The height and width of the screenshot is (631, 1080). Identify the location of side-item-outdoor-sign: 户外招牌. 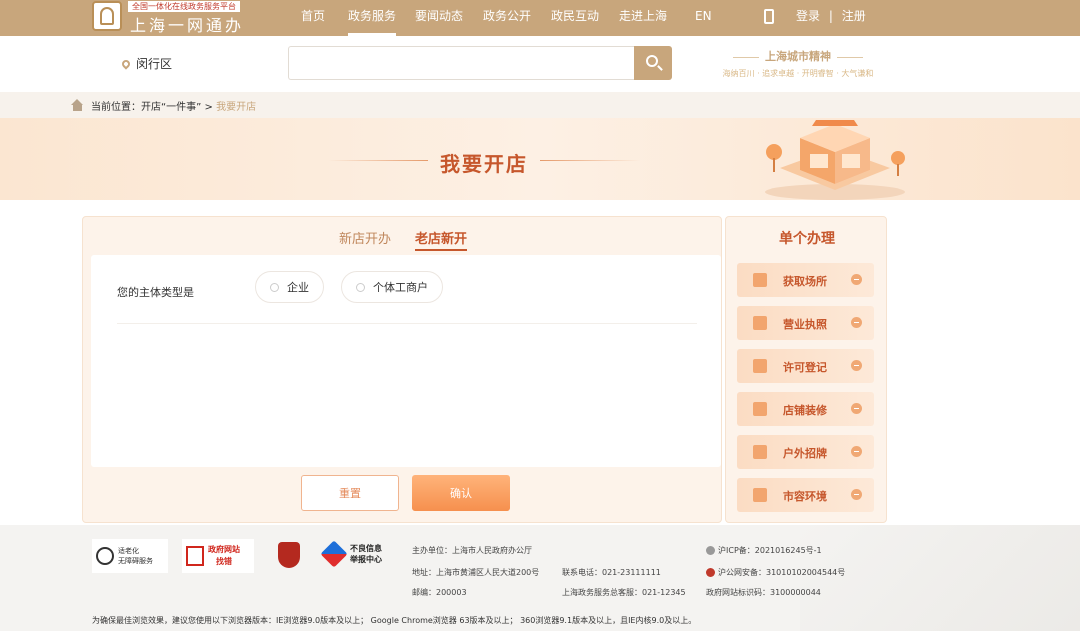
(805, 452).